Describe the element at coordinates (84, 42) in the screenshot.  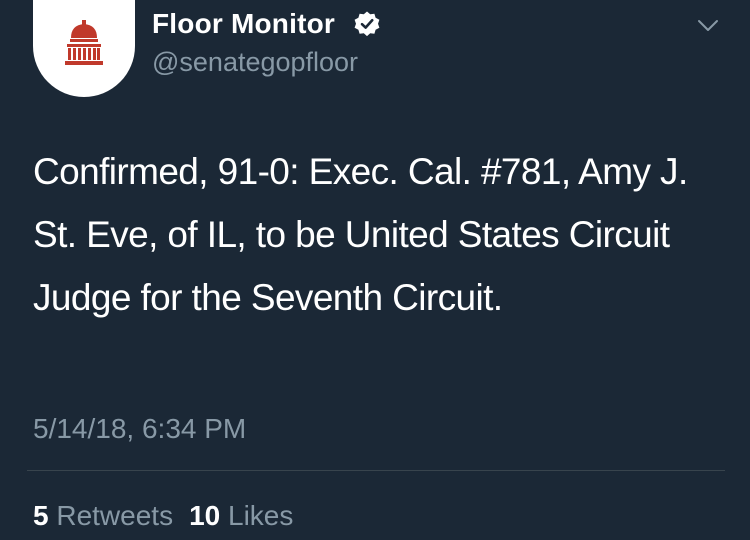
I see `capitol-dome-icon` at that location.